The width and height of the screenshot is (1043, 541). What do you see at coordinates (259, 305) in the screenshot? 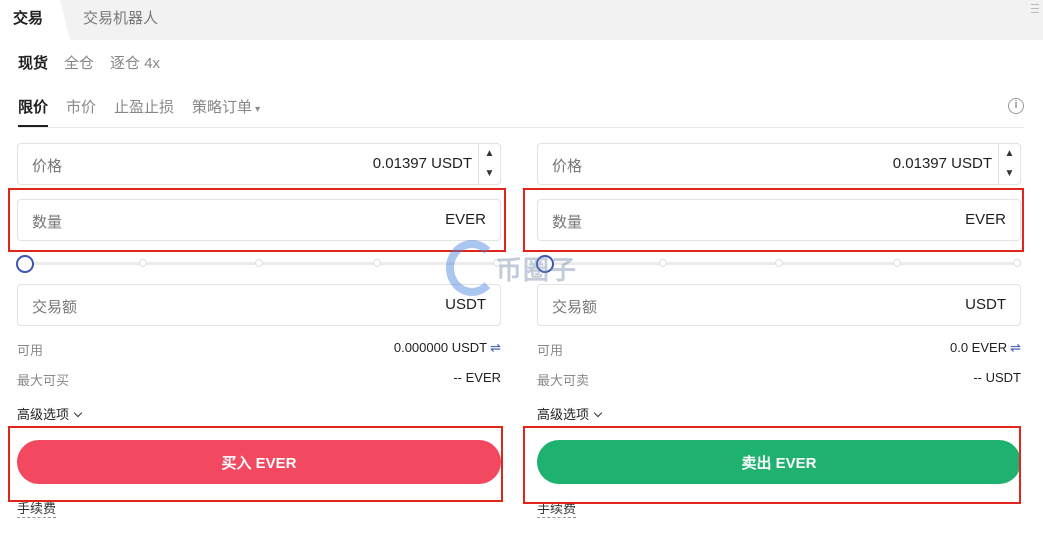
I see `buy-amount-field: 交易额 USDT` at bounding box center [259, 305].